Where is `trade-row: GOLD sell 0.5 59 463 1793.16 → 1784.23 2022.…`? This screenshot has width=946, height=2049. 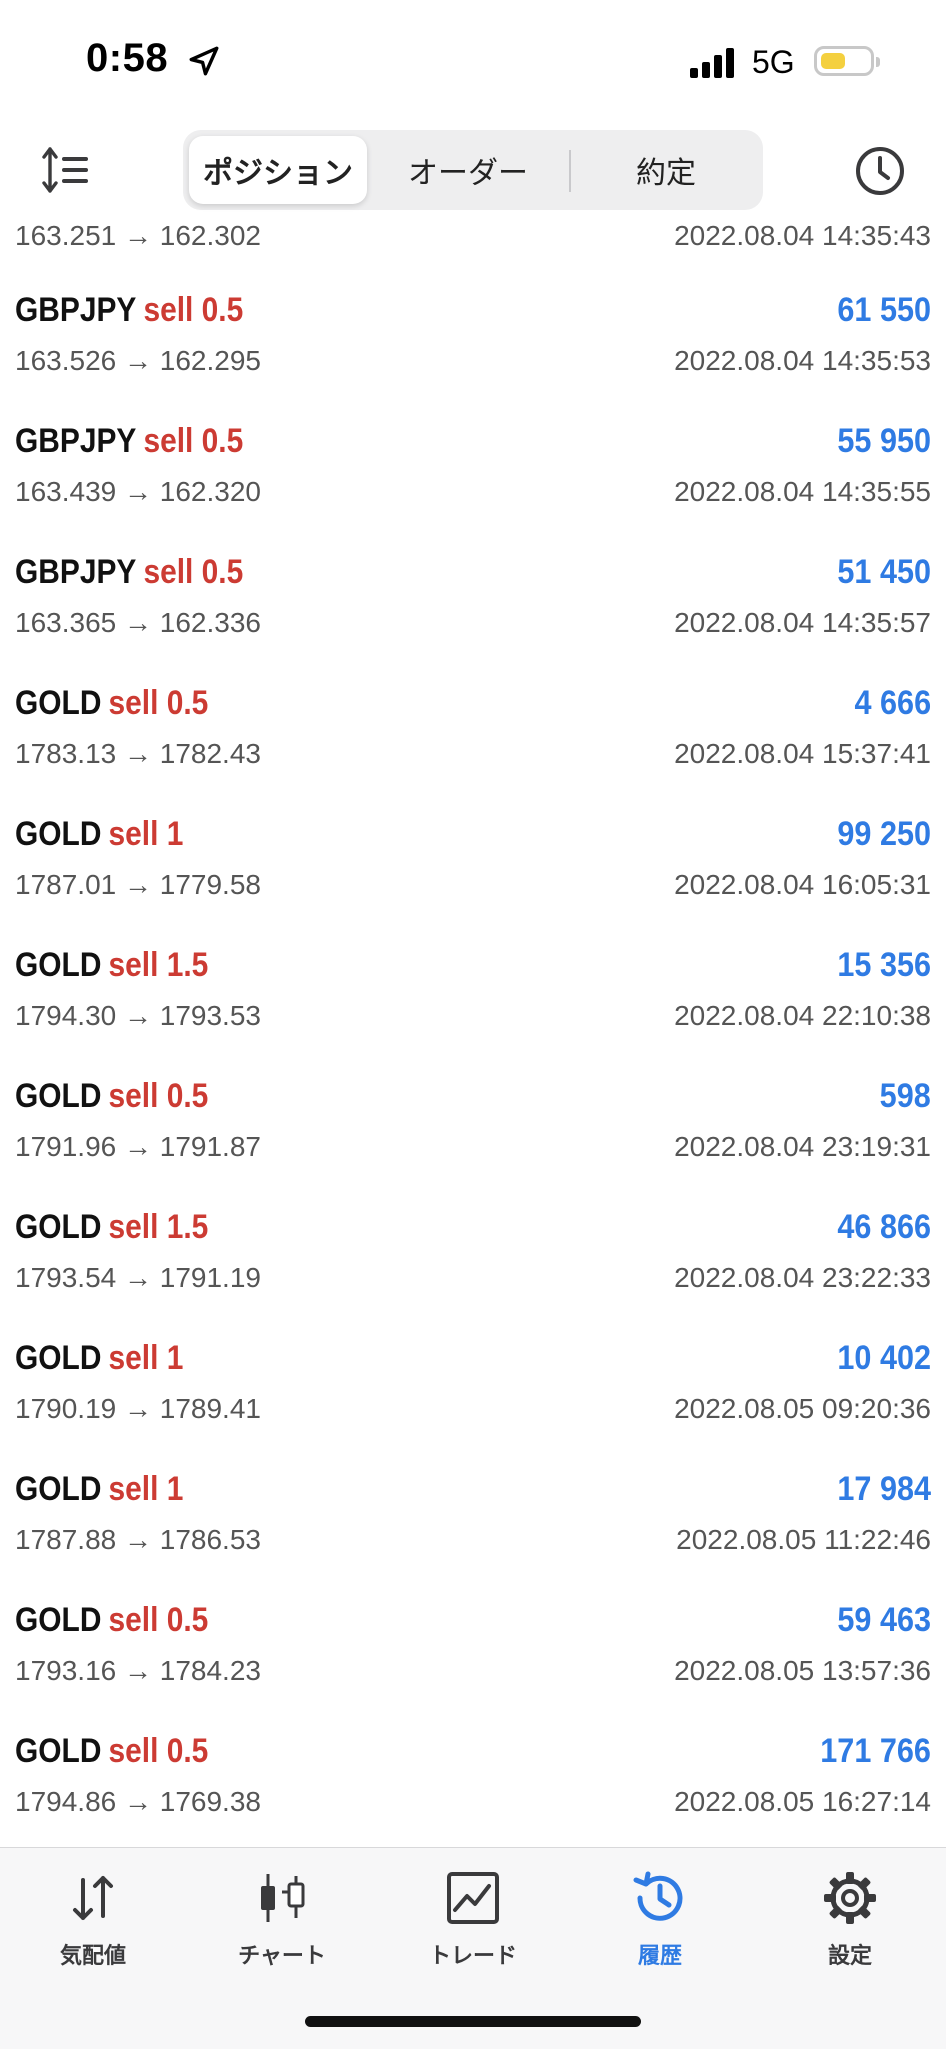 trade-row: GOLD sell 0.5 59 463 1793.16 → 1784.23 2022.… is located at coordinates (473, 1652).